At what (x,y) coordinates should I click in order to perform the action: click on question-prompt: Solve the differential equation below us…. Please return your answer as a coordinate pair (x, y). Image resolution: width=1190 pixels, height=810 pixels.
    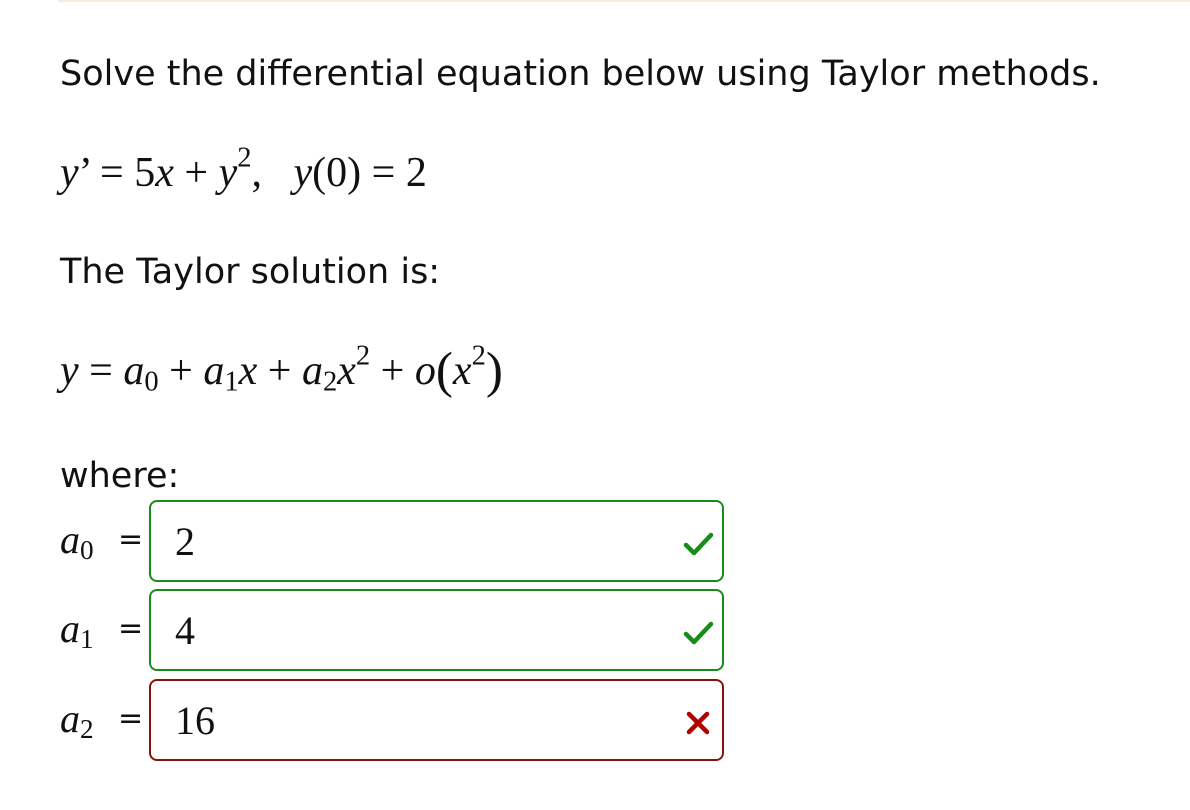
    Looking at the image, I should click on (580, 74).